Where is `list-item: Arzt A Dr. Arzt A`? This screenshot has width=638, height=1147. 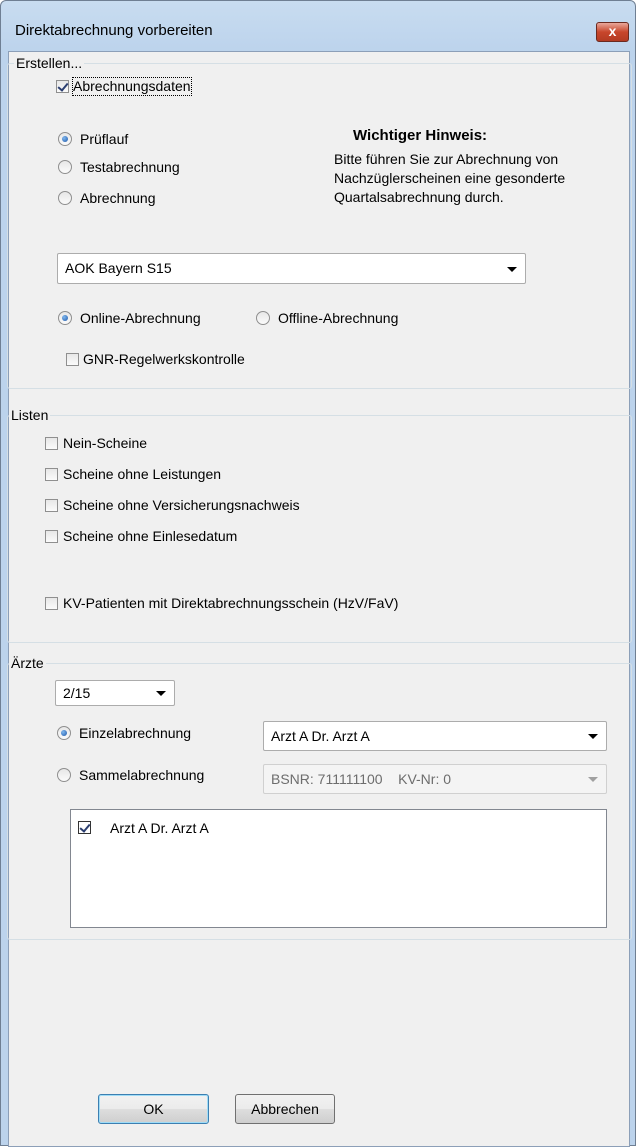
list-item: Arzt A Dr. Arzt A is located at coordinates (335, 828).